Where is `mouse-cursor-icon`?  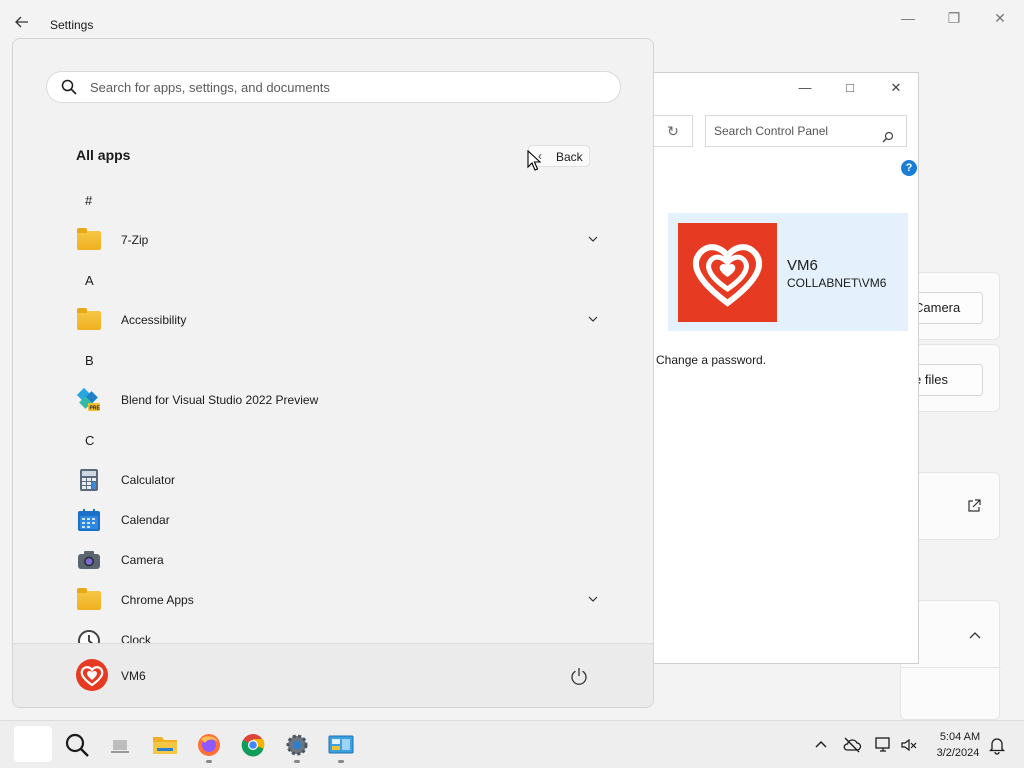 mouse-cursor-icon is located at coordinates (534, 160).